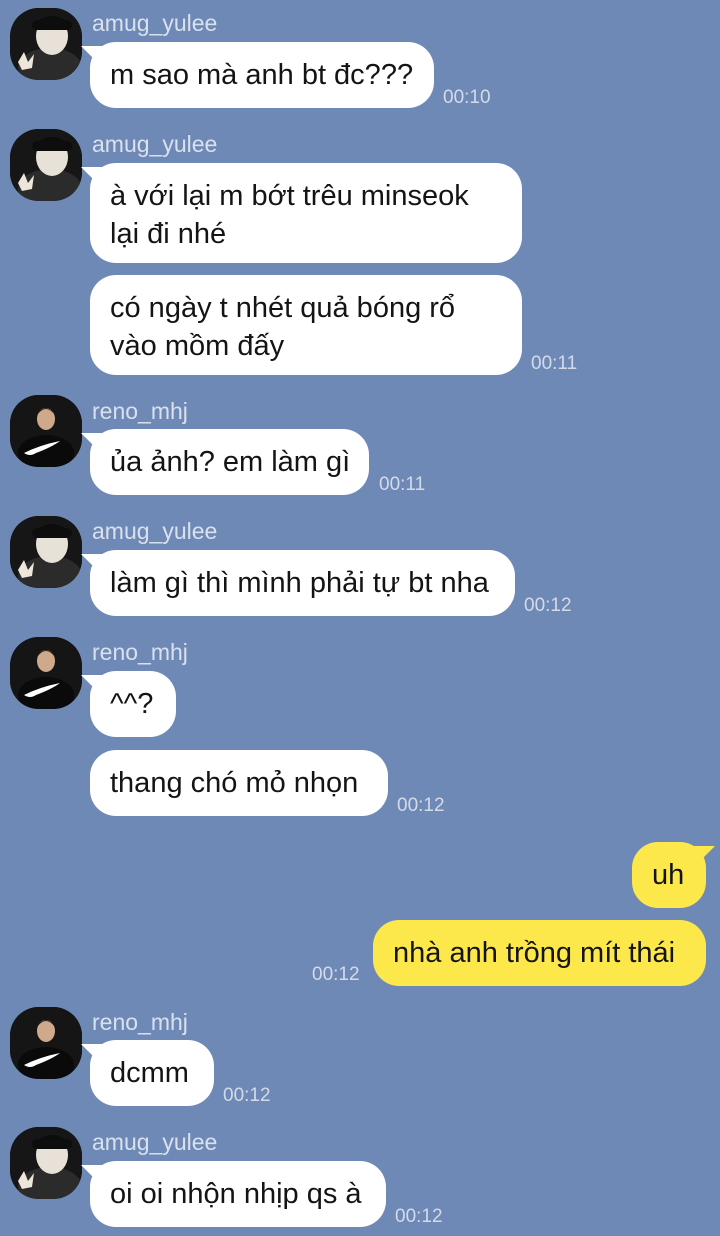 This screenshot has width=720, height=1236. I want to click on message-text-line: có ngày t nhét quả bóng rổ, so click(283, 308).